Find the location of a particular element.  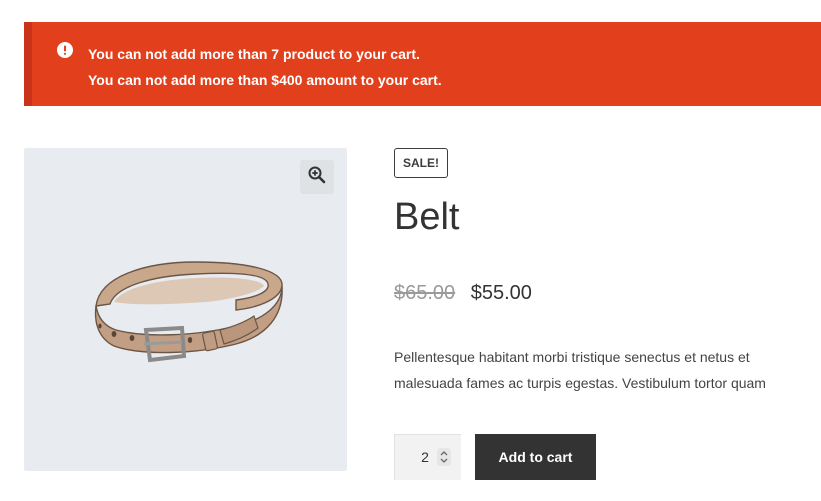

add-to-cart-button: Add to cart is located at coordinates (535, 457).